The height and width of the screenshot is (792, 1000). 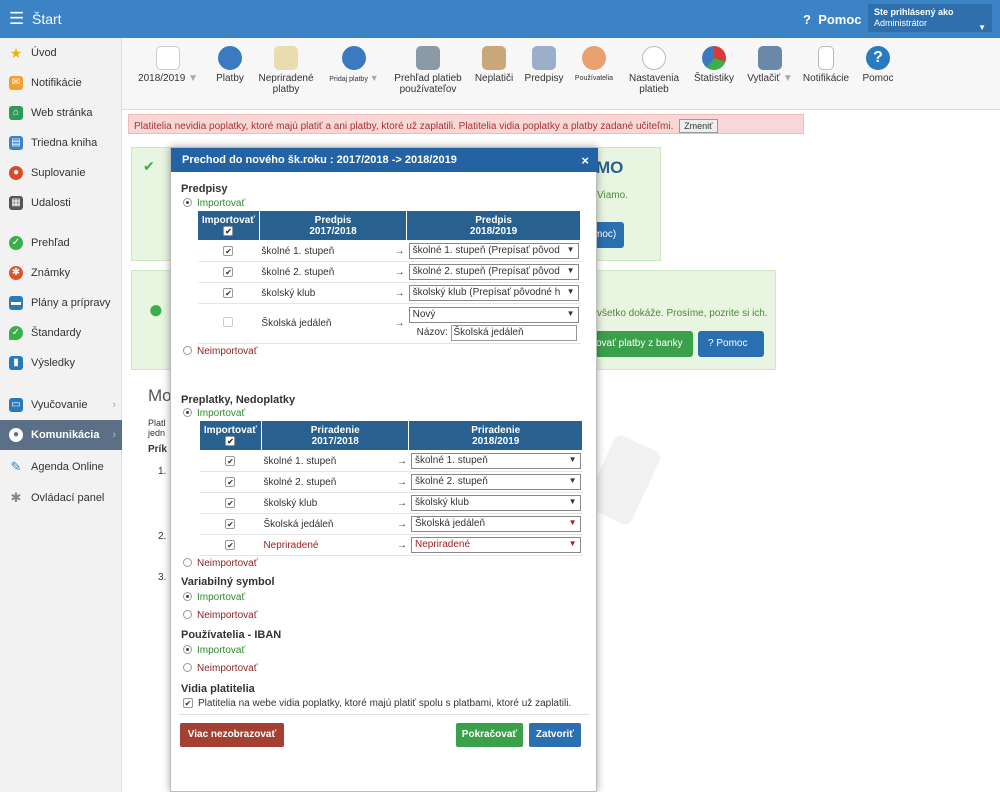 What do you see at coordinates (61, 363) in the screenshot?
I see `sidebar-item-vysledky: ▮ Výsledky` at bounding box center [61, 363].